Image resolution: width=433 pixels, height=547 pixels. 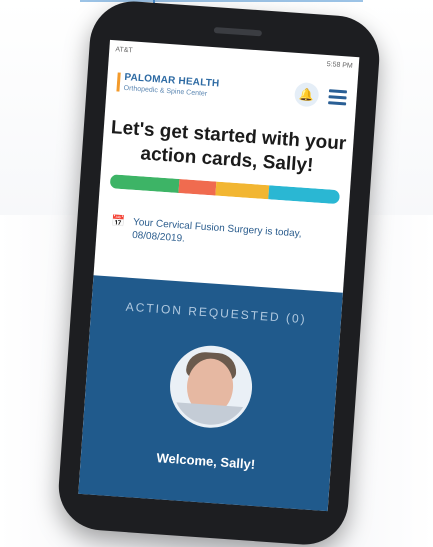 I want to click on hamburger-menu-icon, so click(x=338, y=96).